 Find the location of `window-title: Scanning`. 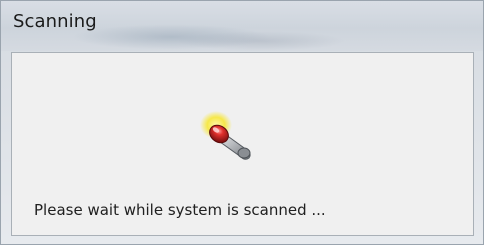

window-title: Scanning is located at coordinates (55, 21).